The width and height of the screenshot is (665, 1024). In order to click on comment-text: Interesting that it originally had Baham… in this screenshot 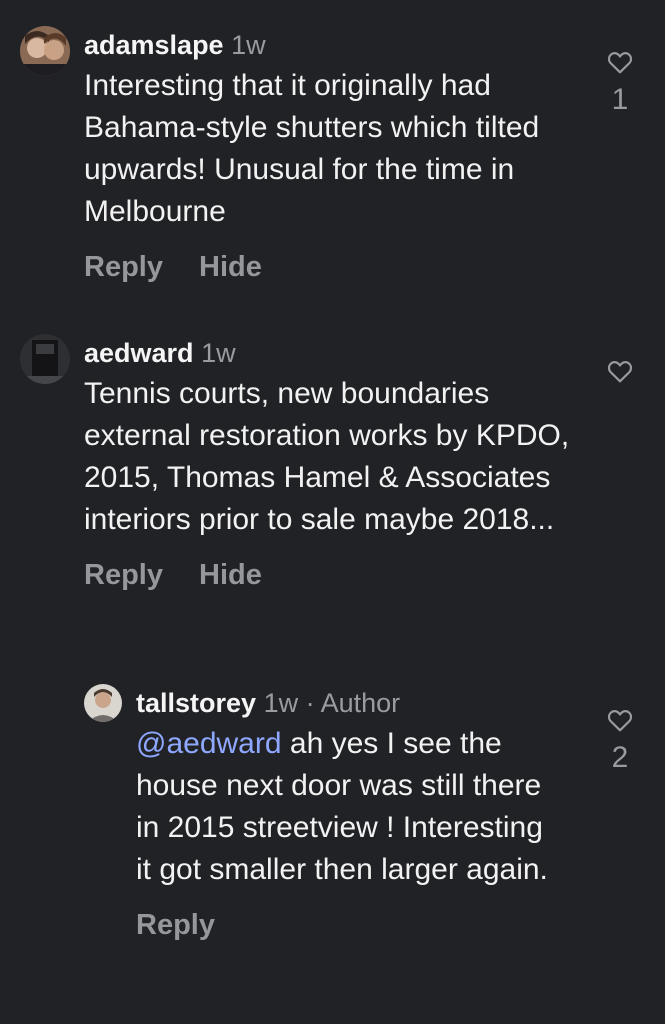, I will do `click(312, 148)`.